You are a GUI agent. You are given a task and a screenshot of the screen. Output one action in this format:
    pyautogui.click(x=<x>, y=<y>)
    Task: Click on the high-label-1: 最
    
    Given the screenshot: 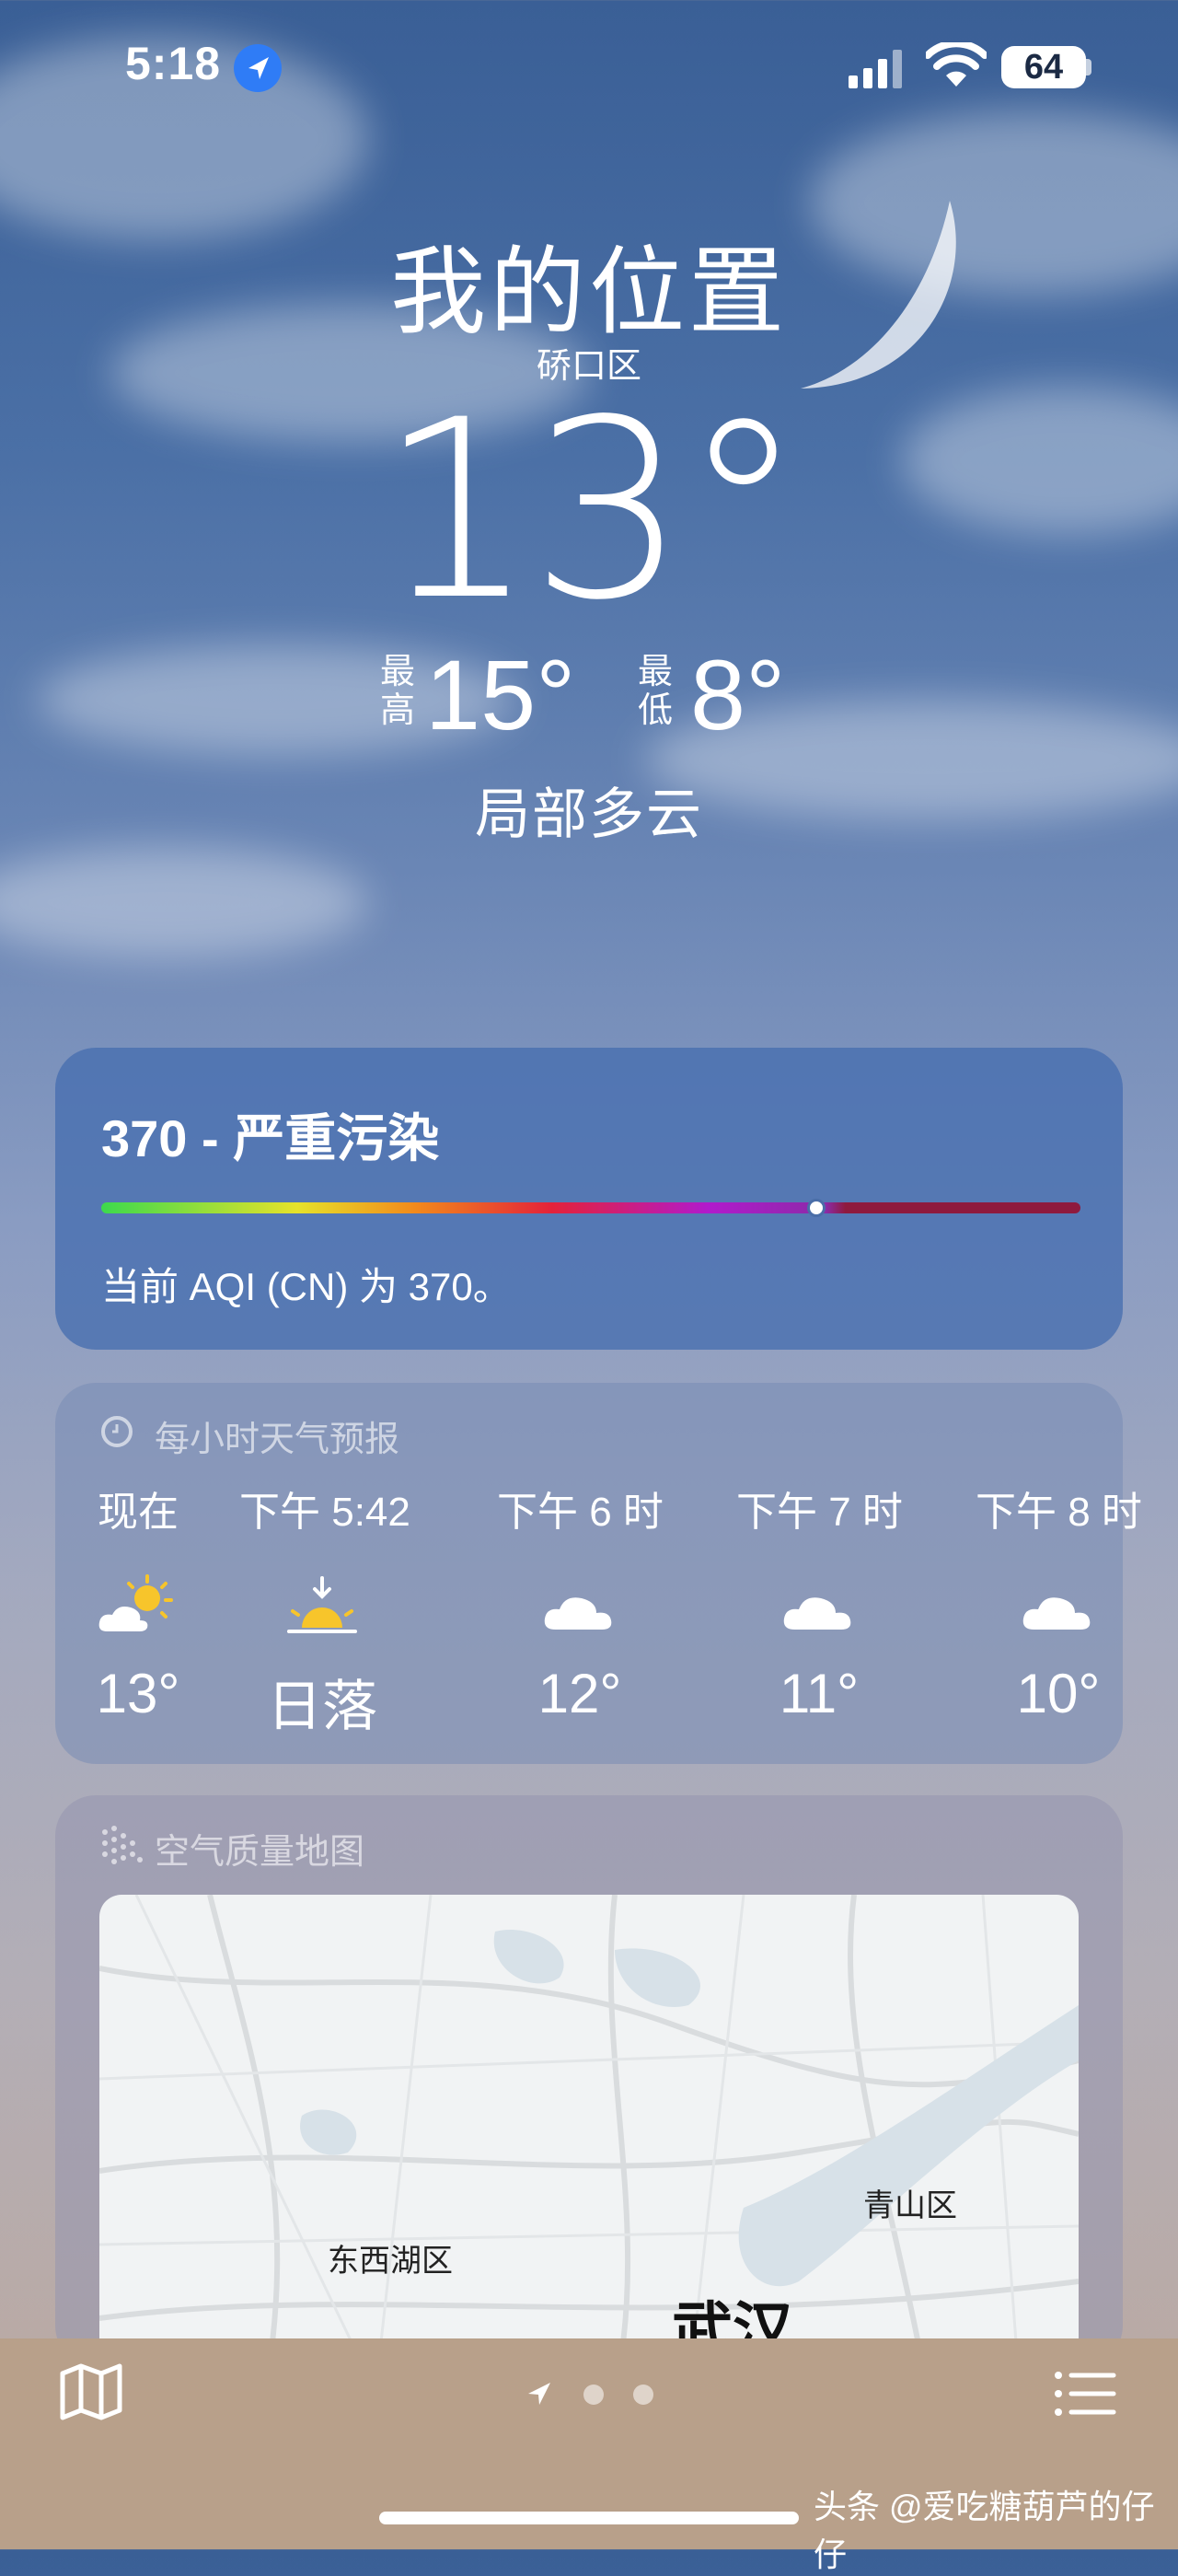 What is the action you would take?
    pyautogui.click(x=397, y=672)
    